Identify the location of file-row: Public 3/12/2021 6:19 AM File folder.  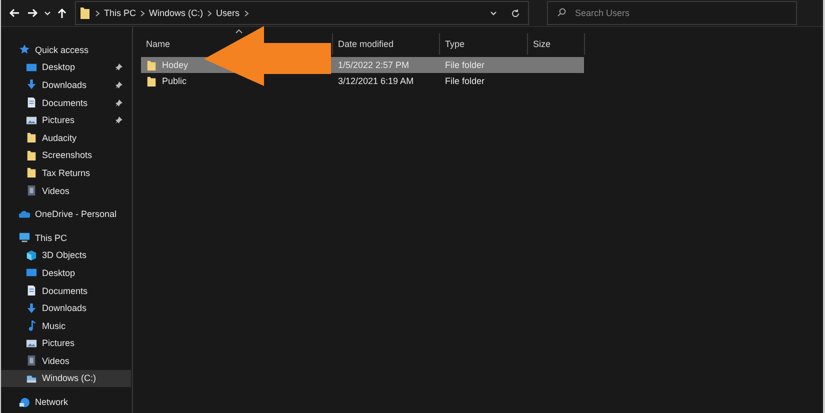
(362, 81).